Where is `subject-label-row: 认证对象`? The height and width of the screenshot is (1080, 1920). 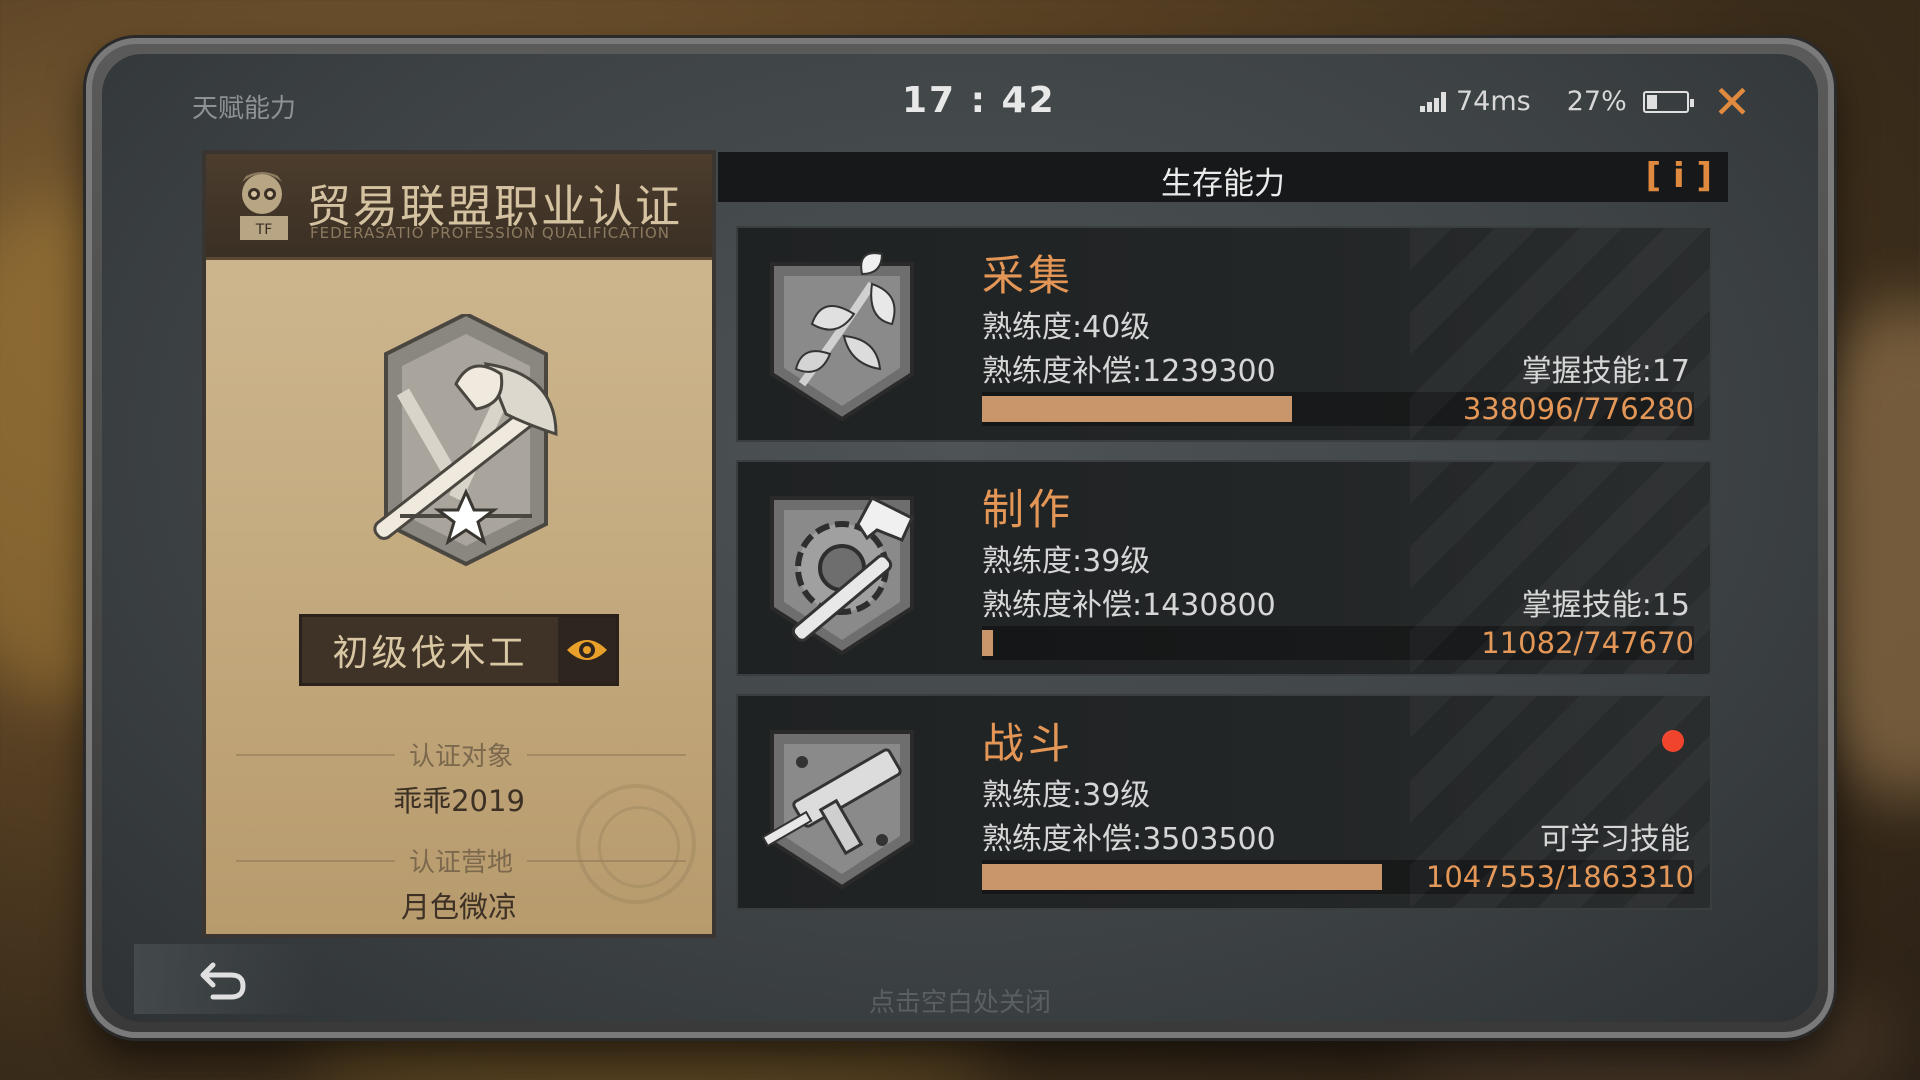
subject-label-row: 认证对象 is located at coordinates (461, 754).